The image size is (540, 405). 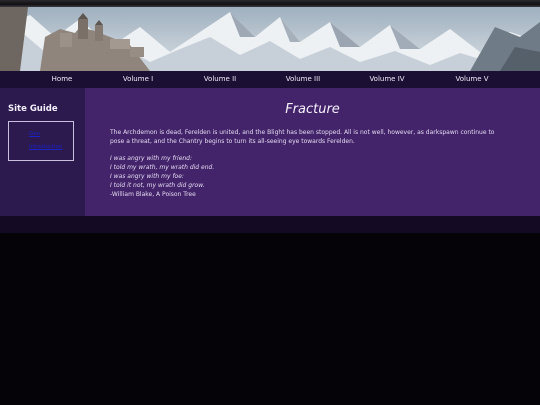 I want to click on site-guide-box: Gen Introduction, so click(x=41, y=141).